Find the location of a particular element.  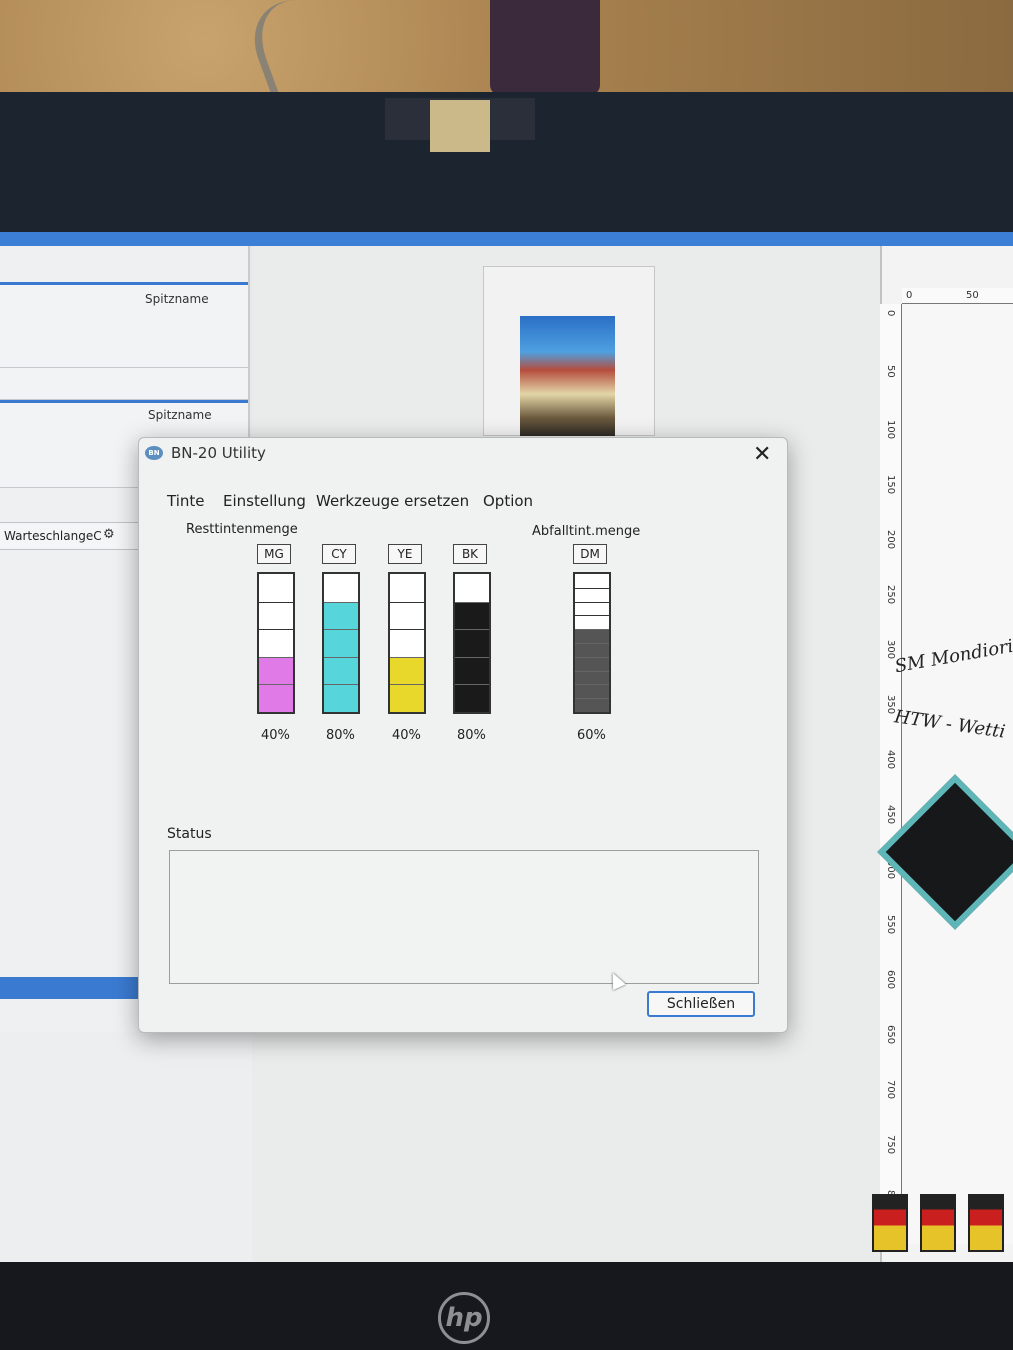

ink-code: MG is located at coordinates (274, 554).